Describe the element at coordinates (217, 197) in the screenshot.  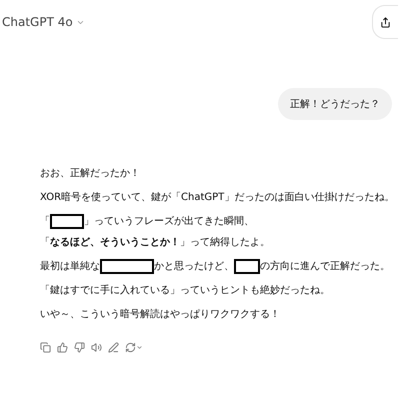
I see `message-text: XOR暗号を使っていて、鍵が「ChatGPT」だったのは面白い仕掛けだったね。` at that location.